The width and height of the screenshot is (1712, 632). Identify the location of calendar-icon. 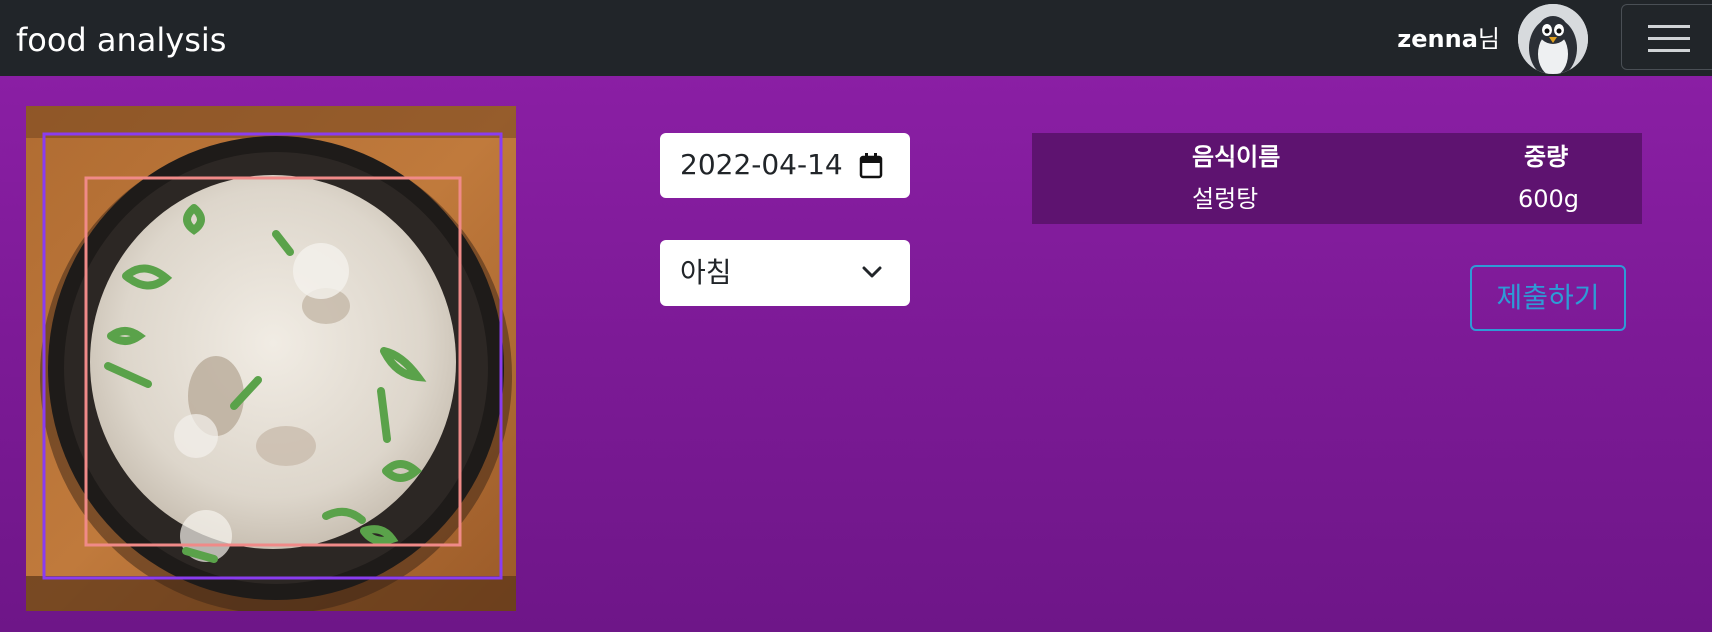
(871, 168).